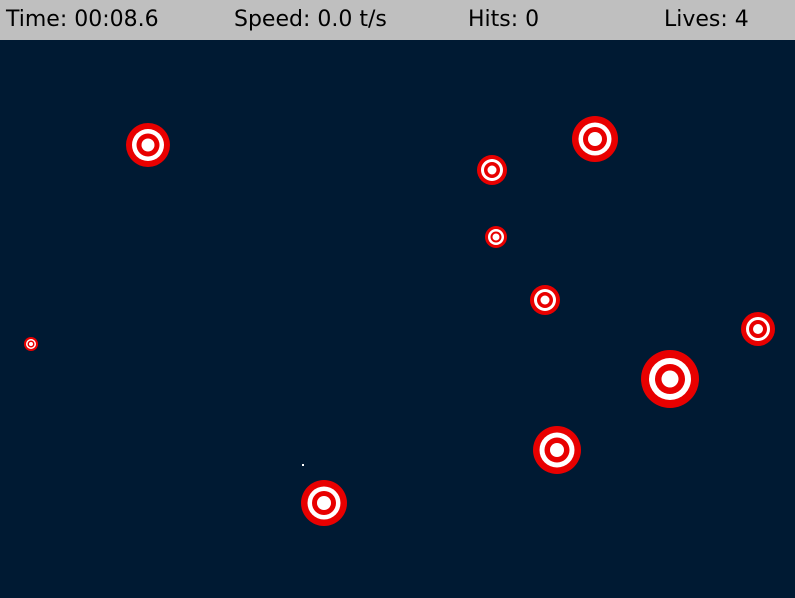  What do you see at coordinates (706, 19) in the screenshot?
I see `lives-readout: Lives: 4` at bounding box center [706, 19].